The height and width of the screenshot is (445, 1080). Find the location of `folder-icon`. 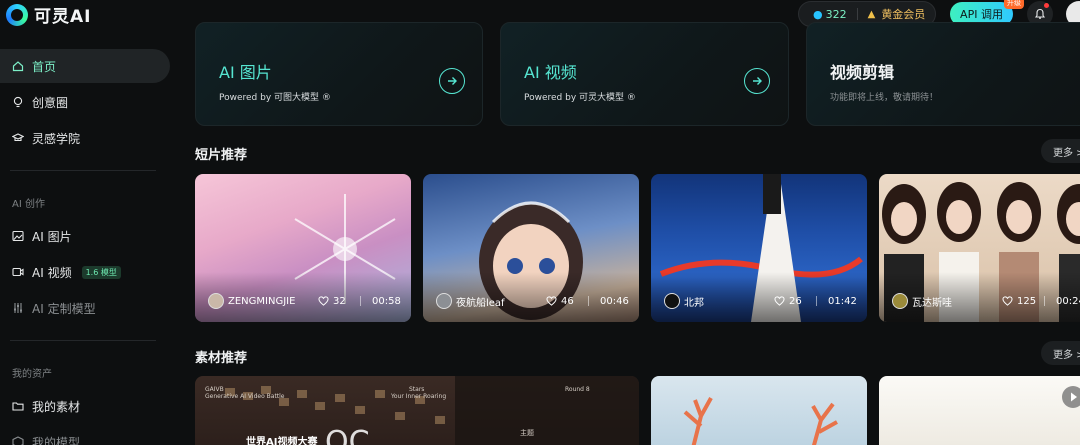

folder-icon is located at coordinates (18, 406).